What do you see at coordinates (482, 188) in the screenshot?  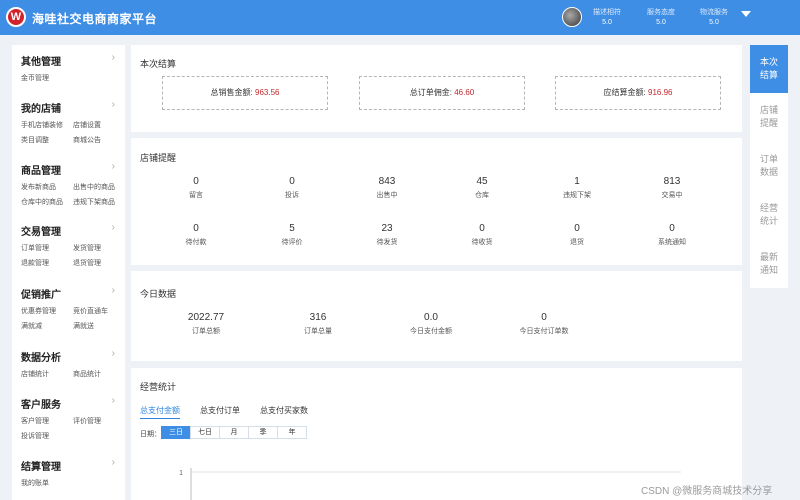 I see `reminder-warehouse: 45 仓库` at bounding box center [482, 188].